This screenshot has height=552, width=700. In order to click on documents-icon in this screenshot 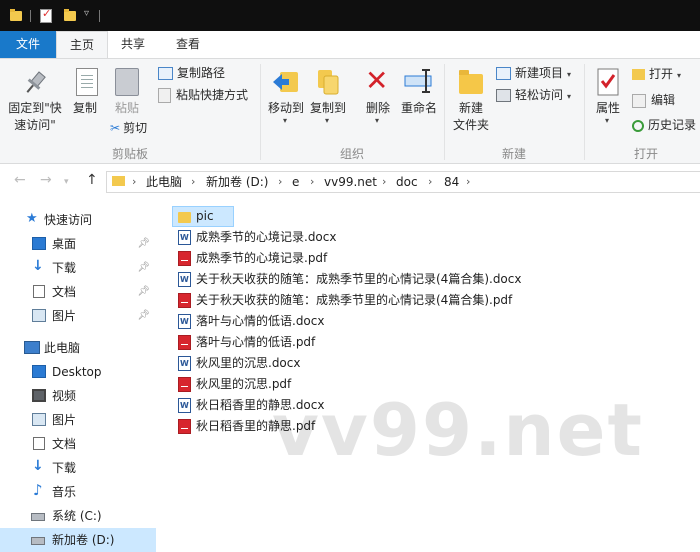, I will do `click(39, 443)`.